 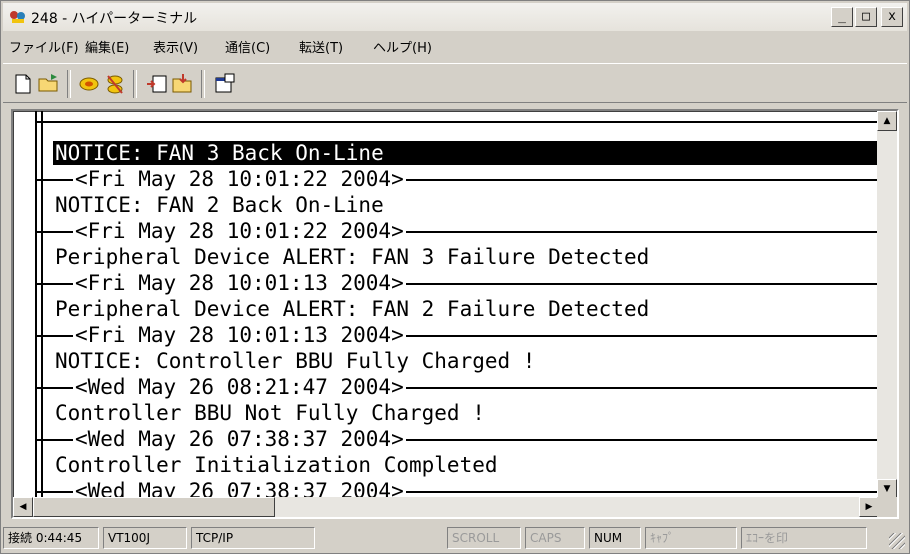 What do you see at coordinates (321, 46) in the screenshot?
I see `menu-transfer: 転送(T)` at bounding box center [321, 46].